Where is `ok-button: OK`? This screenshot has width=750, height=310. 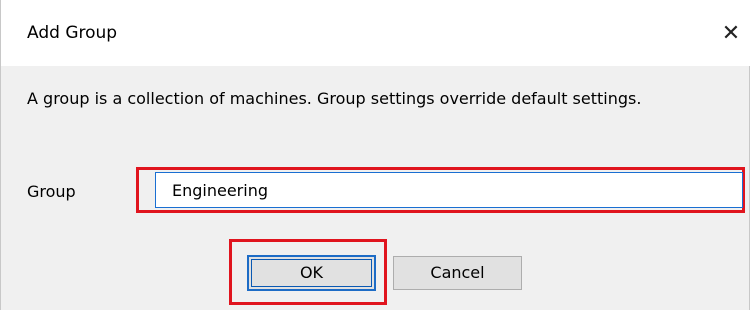
ok-button: OK is located at coordinates (311, 273).